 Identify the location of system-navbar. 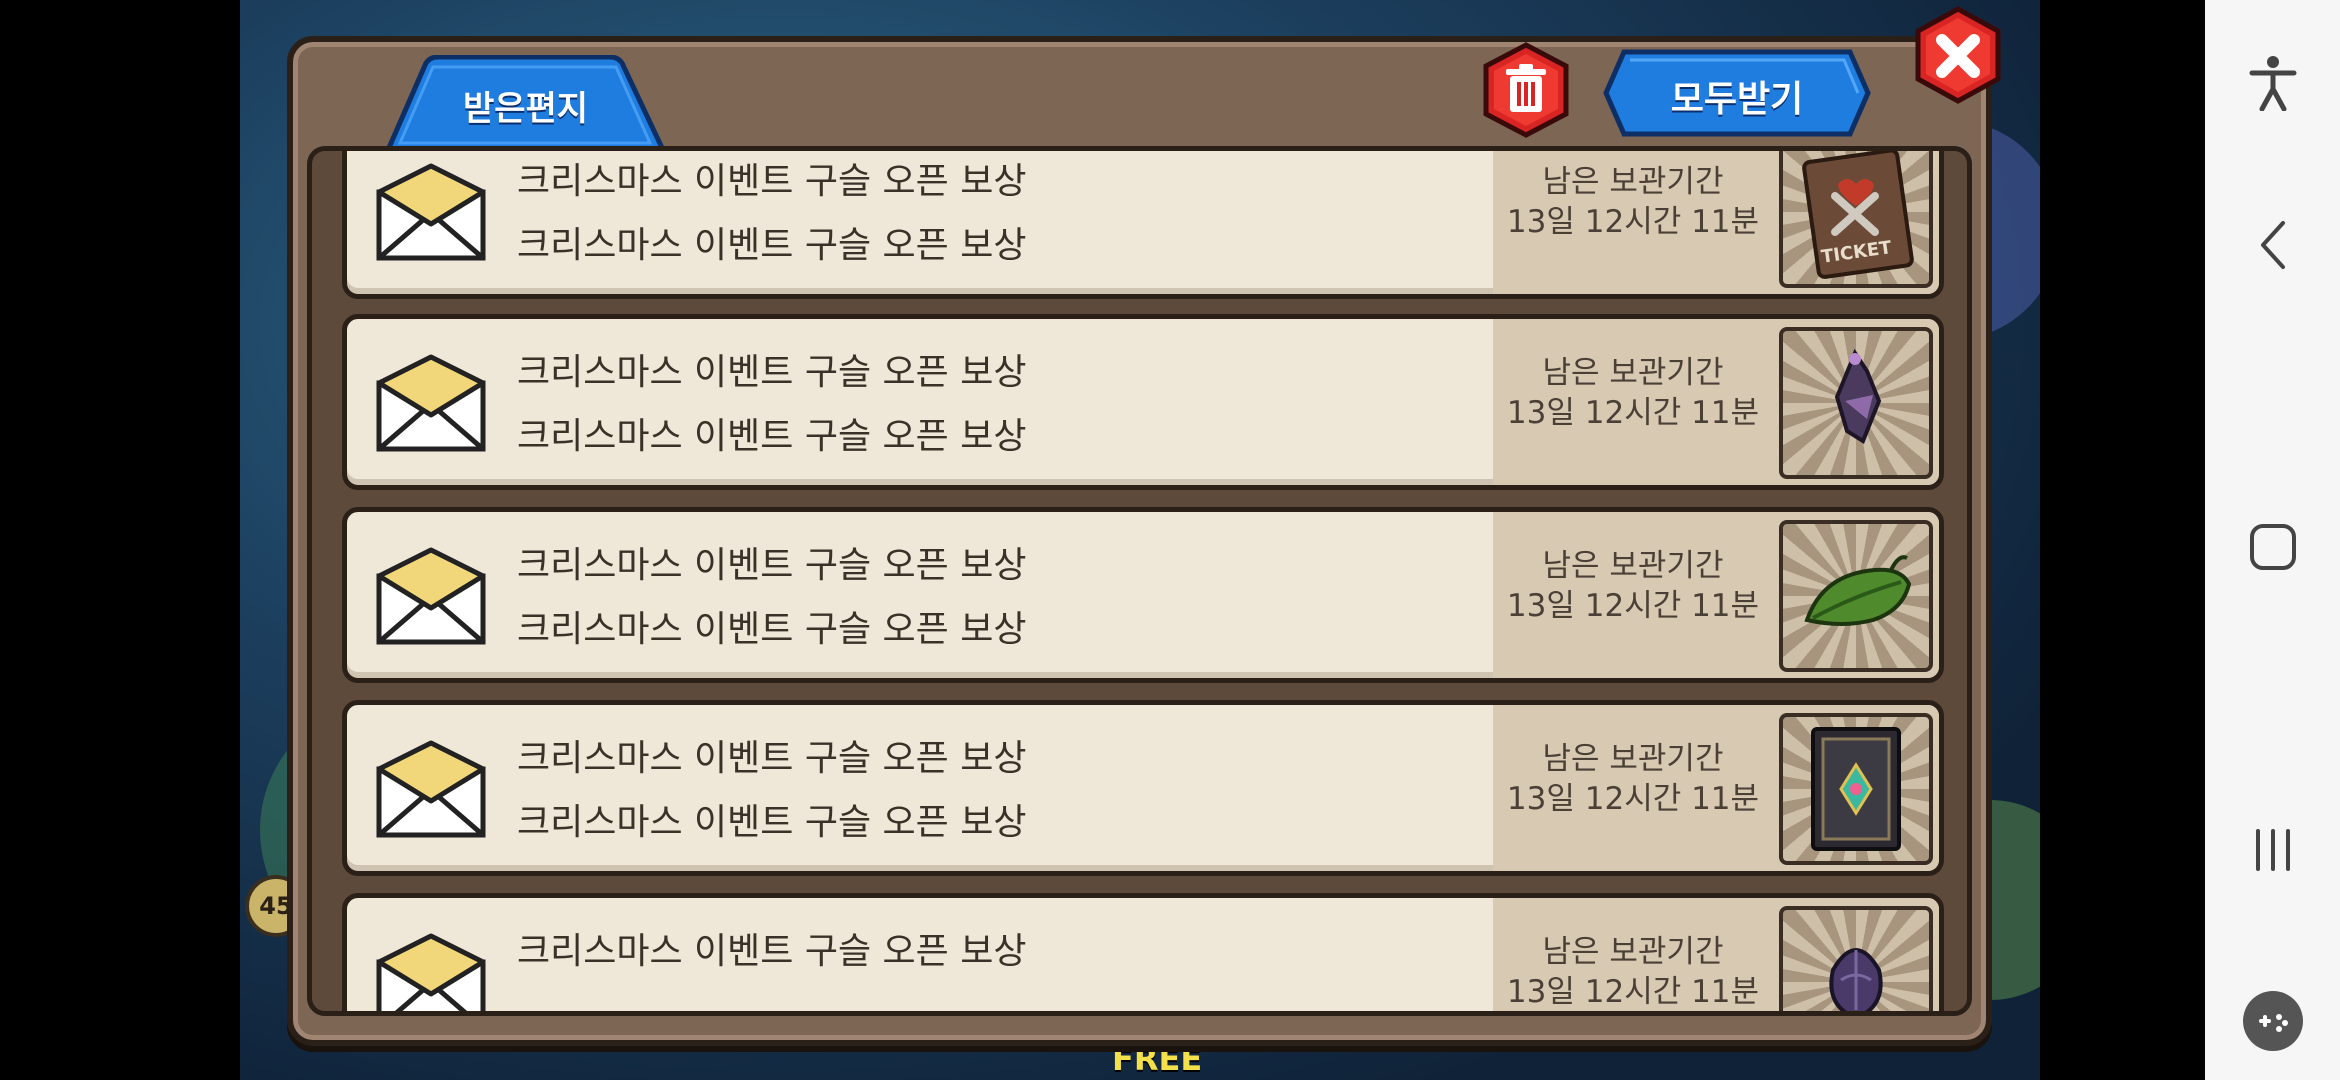
(2272, 540).